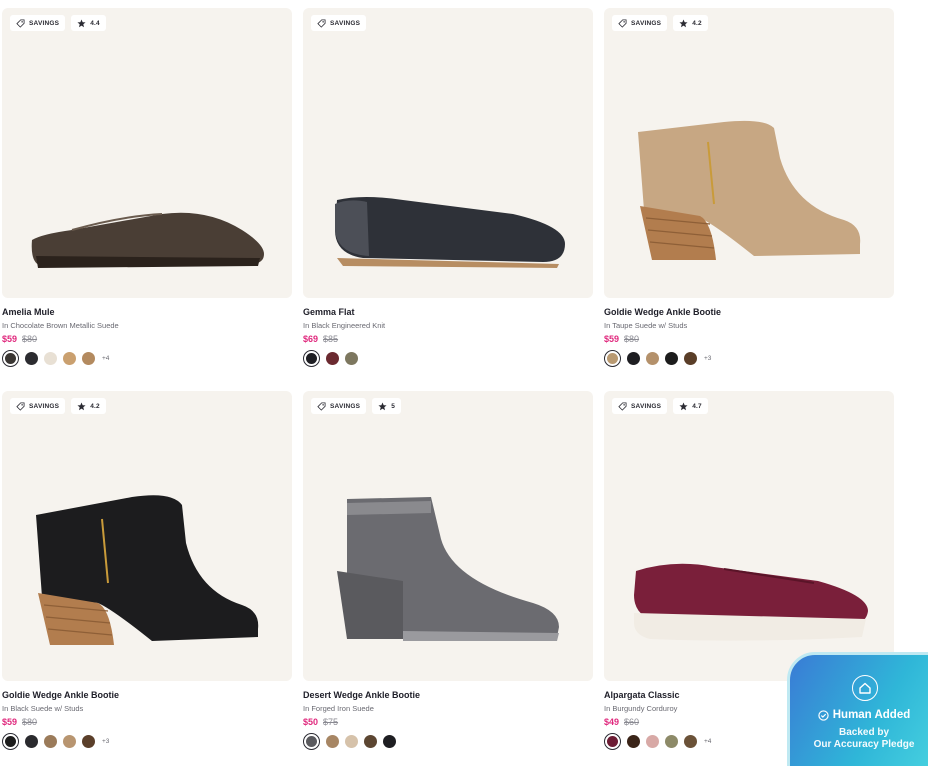  Describe the element at coordinates (356, 406) in the screenshot. I see `product-chips: SAVINGS 5` at that location.